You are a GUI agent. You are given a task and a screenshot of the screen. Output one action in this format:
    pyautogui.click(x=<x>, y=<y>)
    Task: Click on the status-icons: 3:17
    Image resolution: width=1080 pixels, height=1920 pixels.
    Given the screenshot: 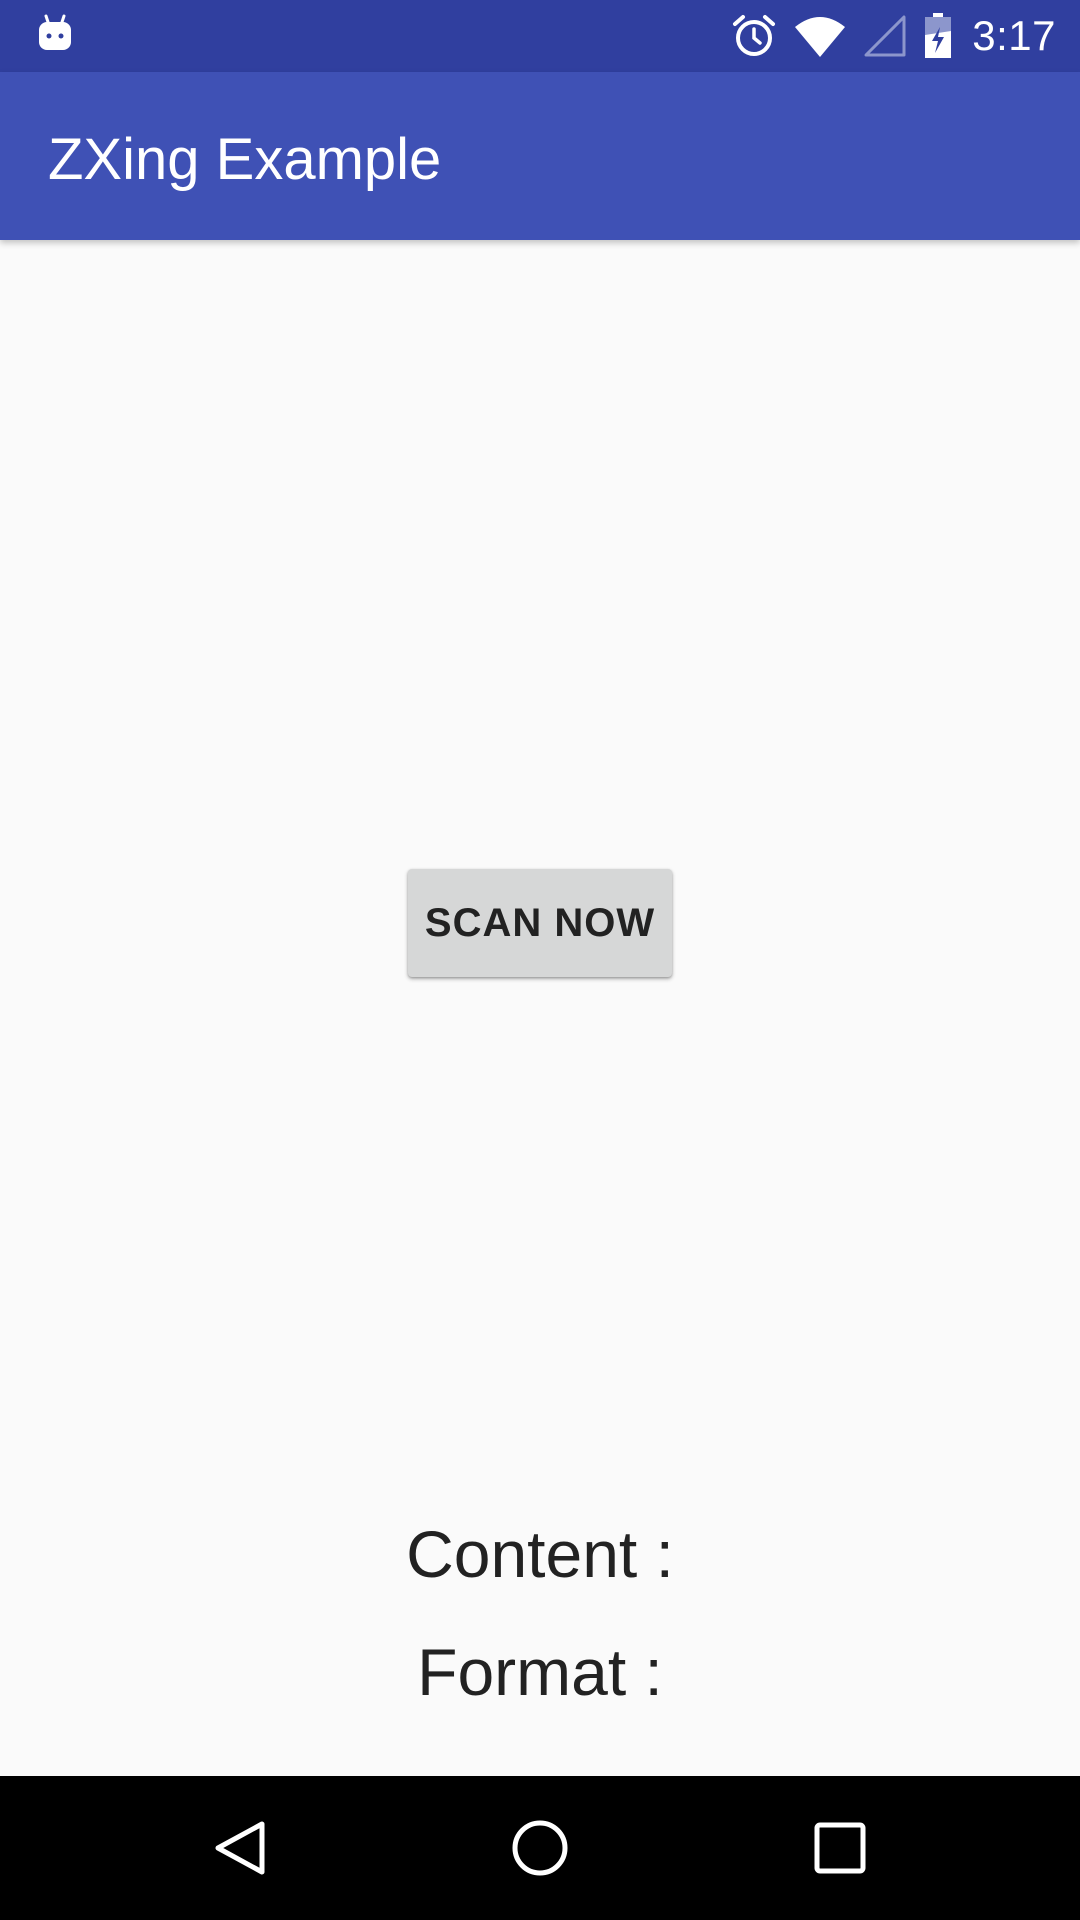 What is the action you would take?
    pyautogui.click(x=885, y=36)
    